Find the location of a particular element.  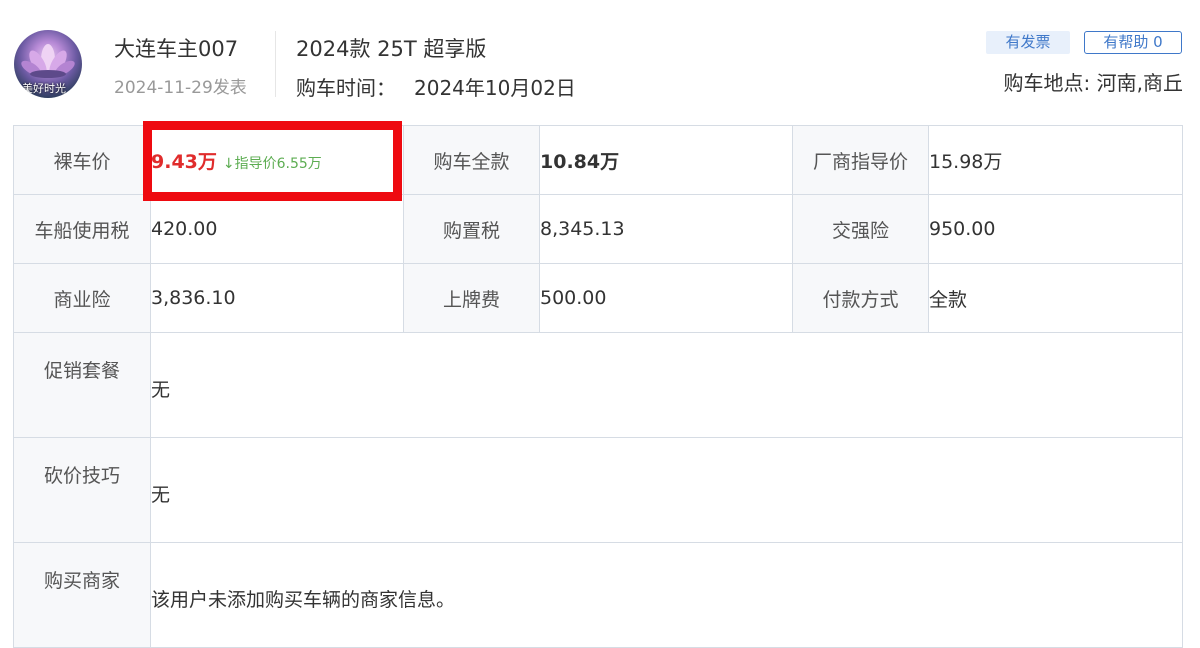

dealer-label: 购买商家 is located at coordinates (82, 595).